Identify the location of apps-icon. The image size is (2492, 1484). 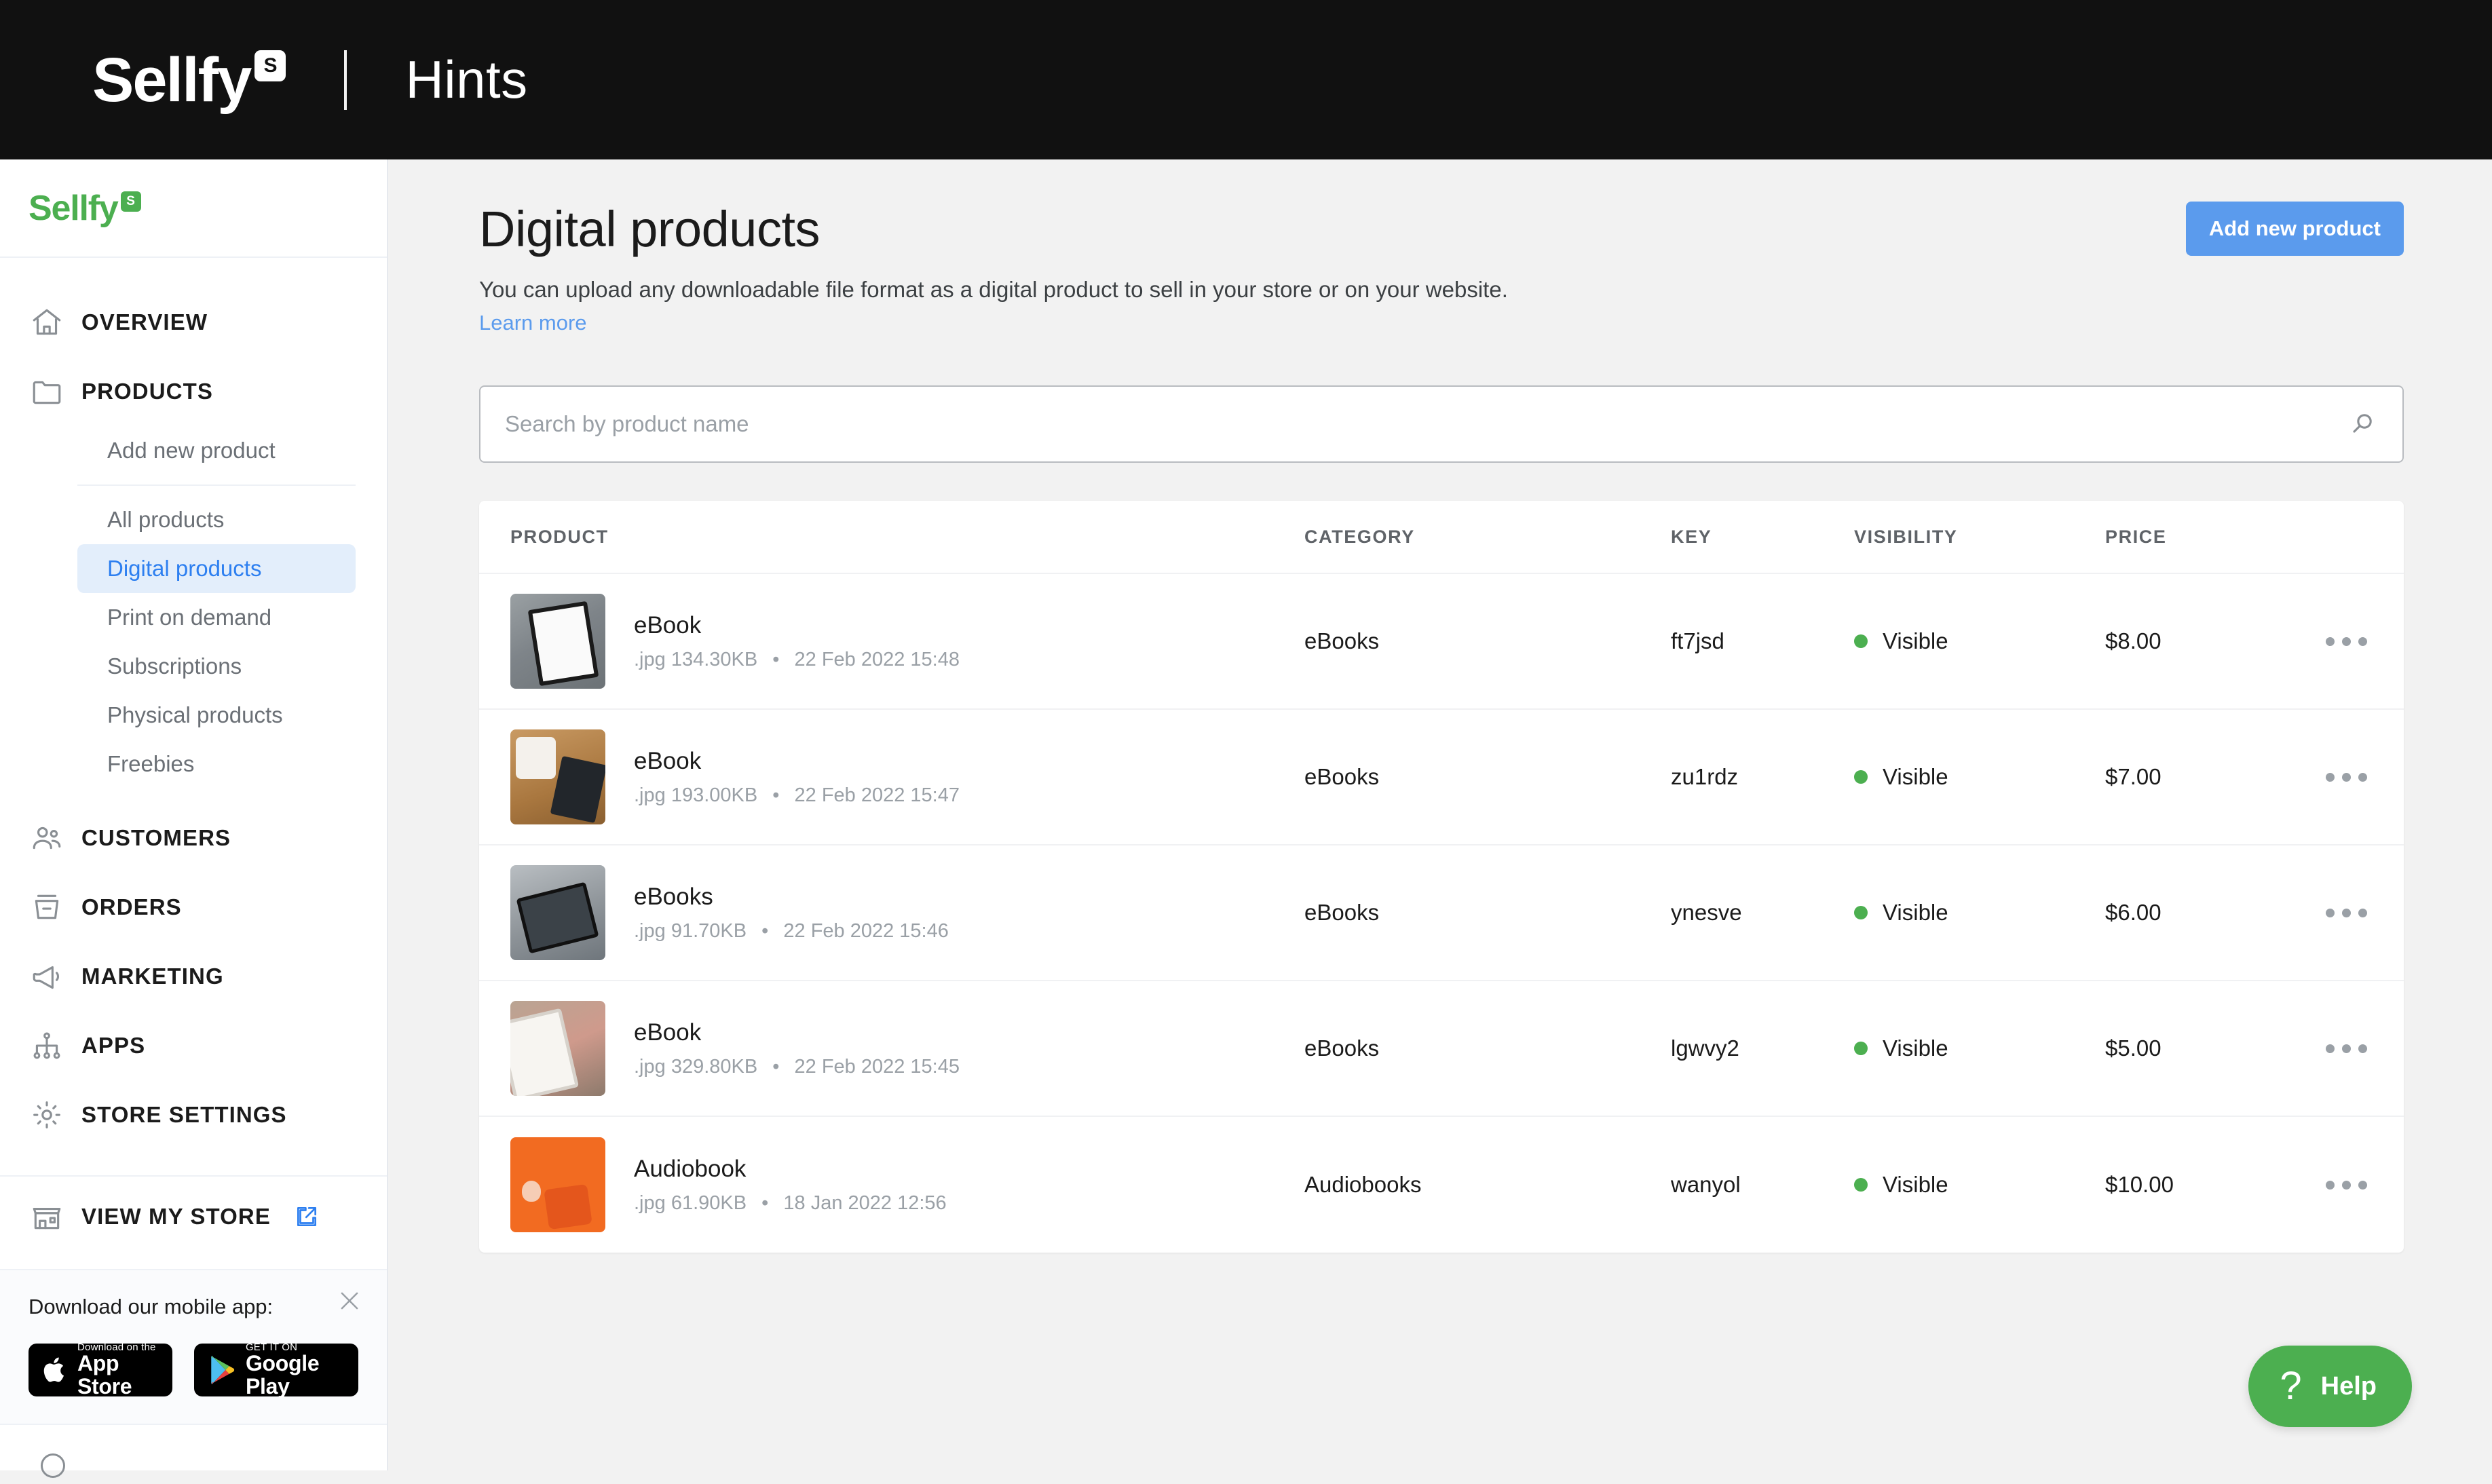
(47, 1045).